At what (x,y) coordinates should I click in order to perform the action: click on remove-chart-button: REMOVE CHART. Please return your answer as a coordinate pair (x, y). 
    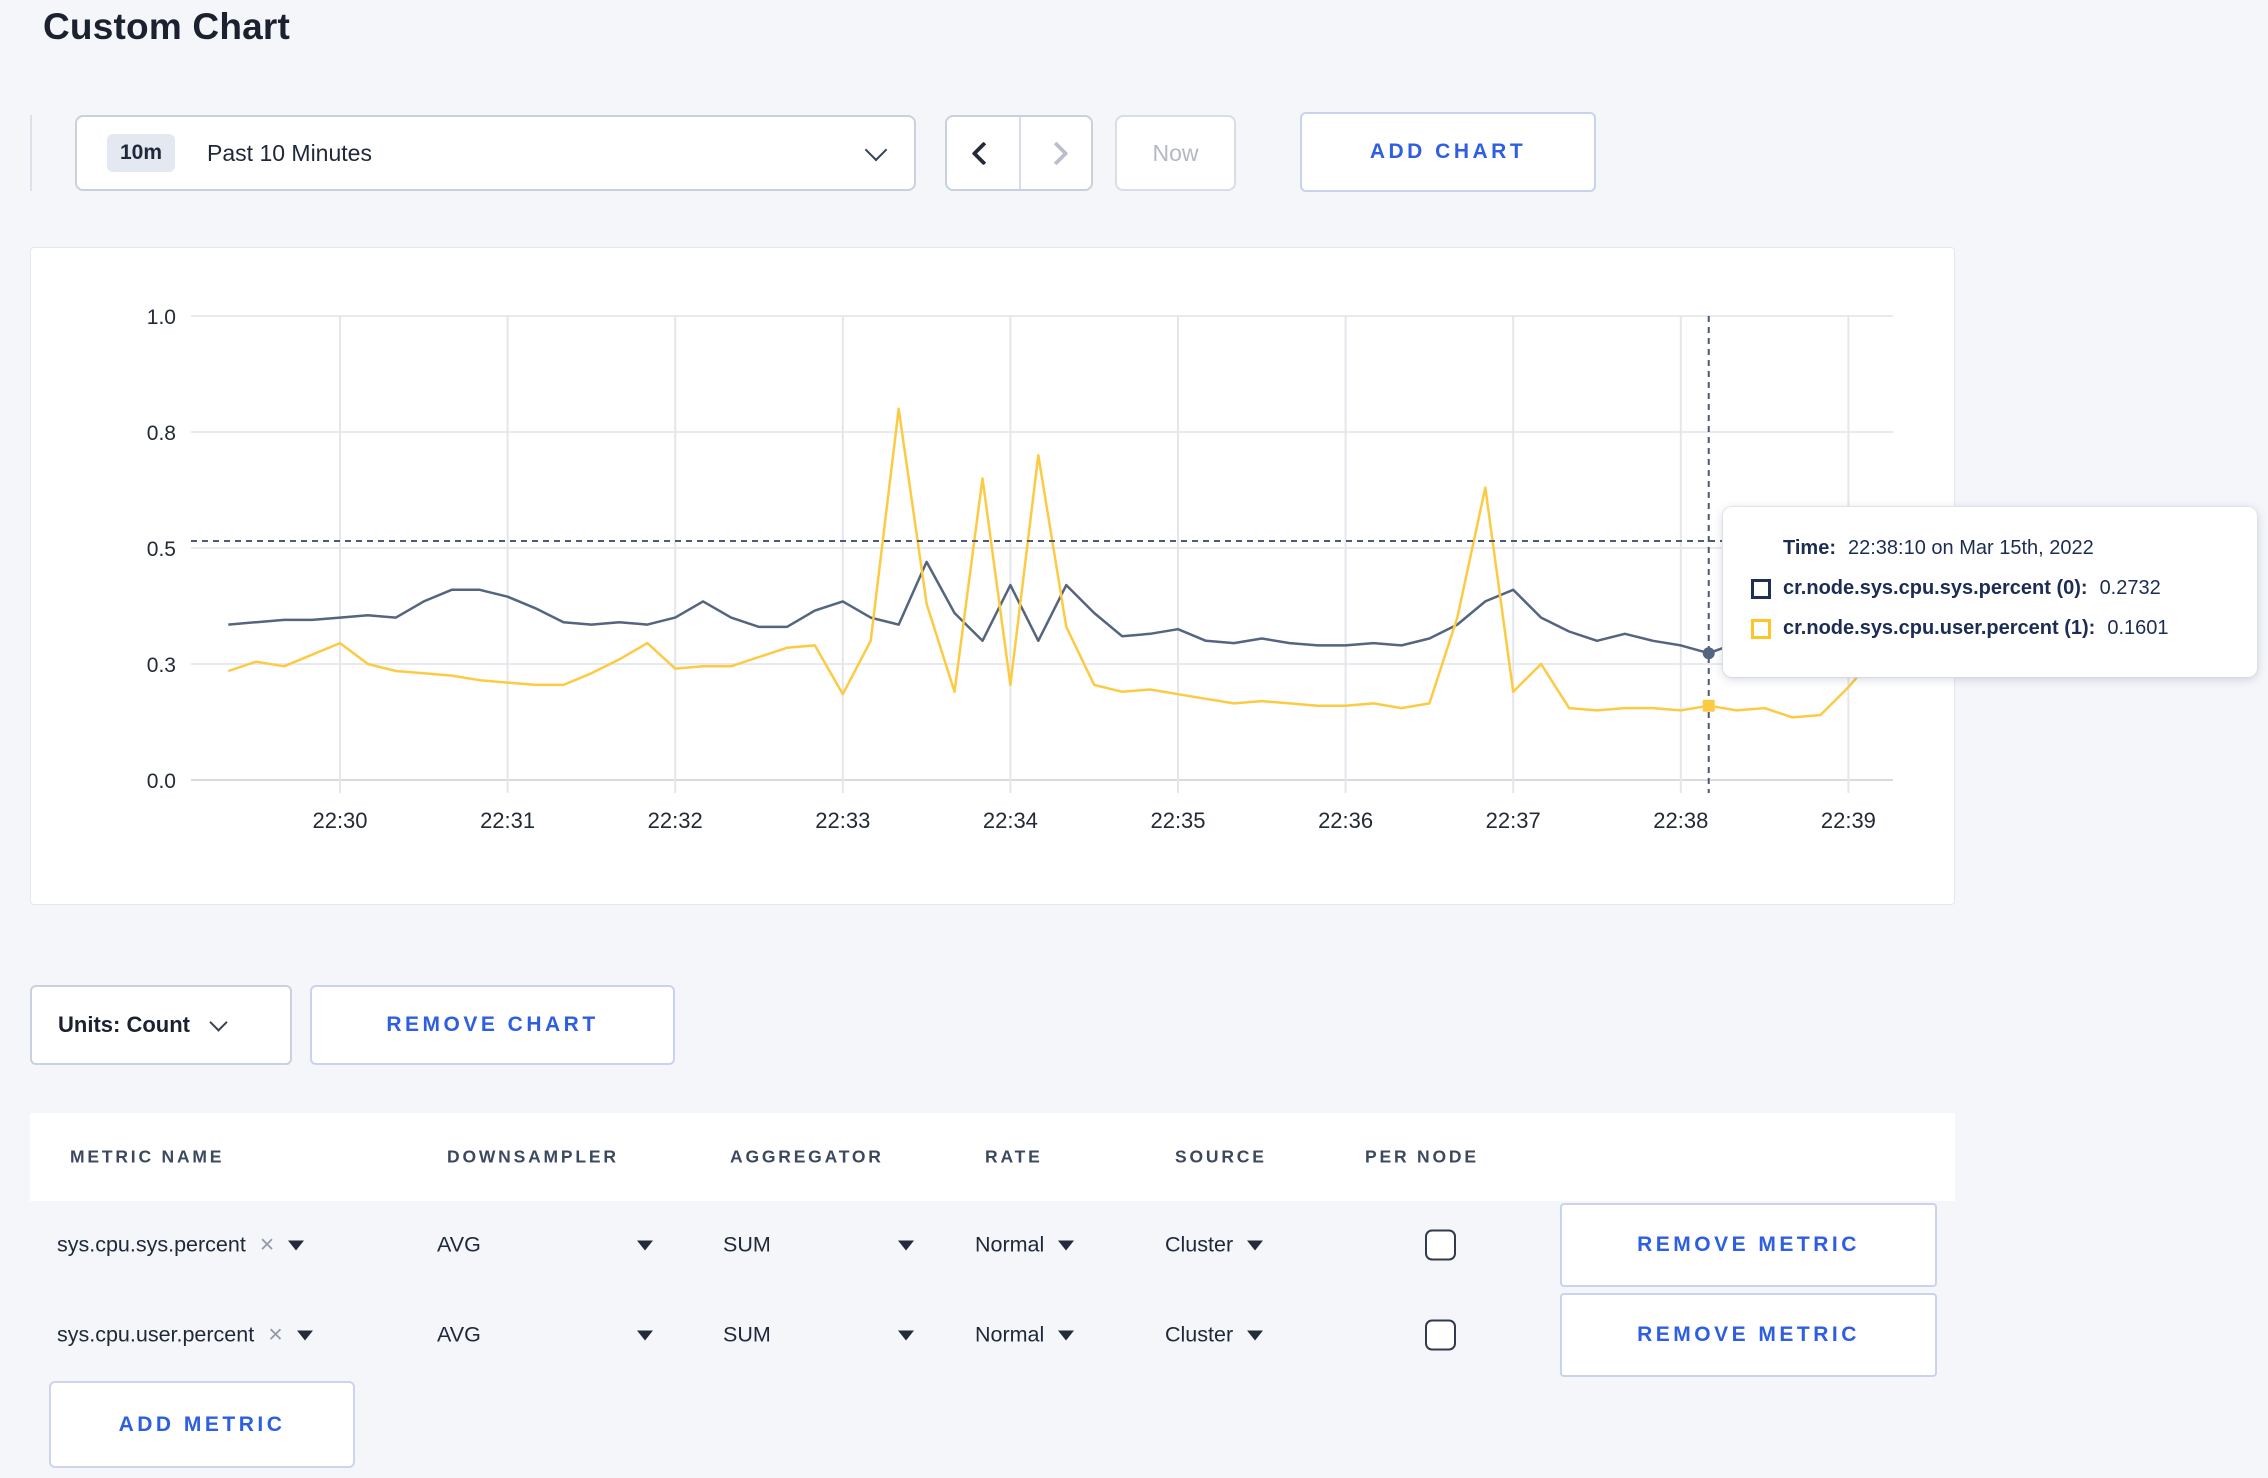
    Looking at the image, I should click on (492, 1025).